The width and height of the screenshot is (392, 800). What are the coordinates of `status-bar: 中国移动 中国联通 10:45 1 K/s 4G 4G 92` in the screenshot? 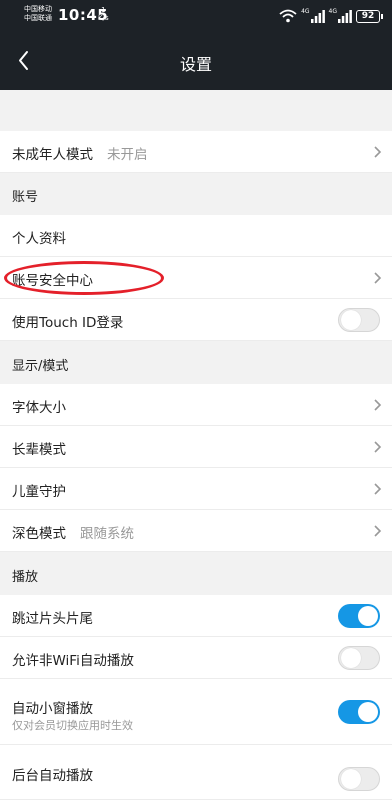 It's located at (196, 16).